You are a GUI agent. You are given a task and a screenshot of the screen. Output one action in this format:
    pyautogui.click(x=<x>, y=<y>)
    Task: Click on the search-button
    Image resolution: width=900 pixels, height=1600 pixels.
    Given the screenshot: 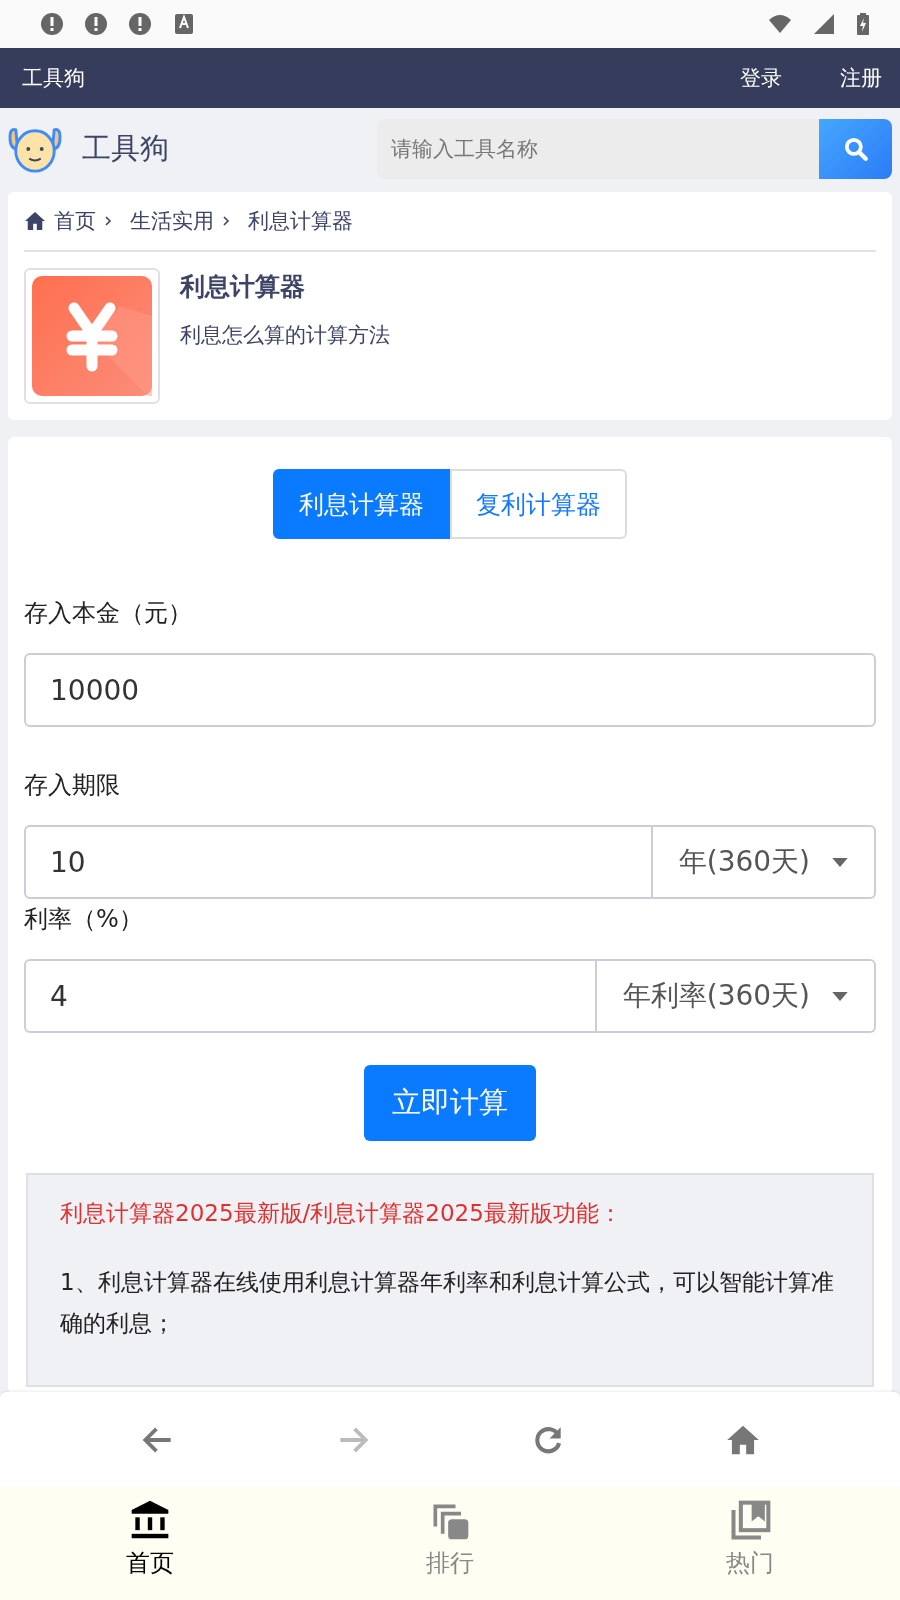 What is the action you would take?
    pyautogui.click(x=855, y=149)
    